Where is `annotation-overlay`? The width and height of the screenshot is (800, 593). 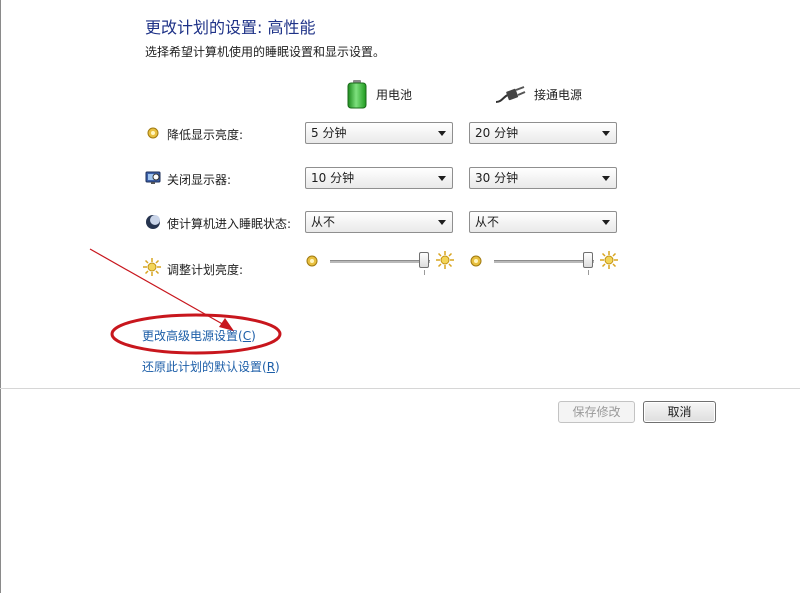 annotation-overlay is located at coordinates (185, 301).